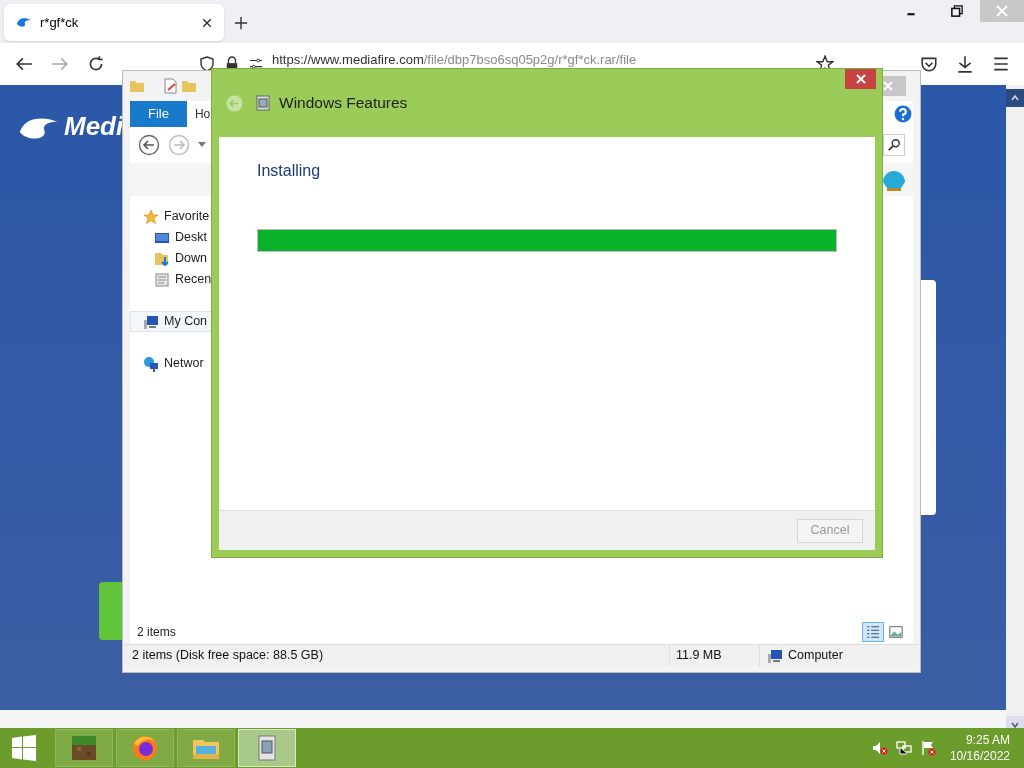 The height and width of the screenshot is (768, 1024). What do you see at coordinates (137, 86) in the screenshot?
I see `folder-icon` at bounding box center [137, 86].